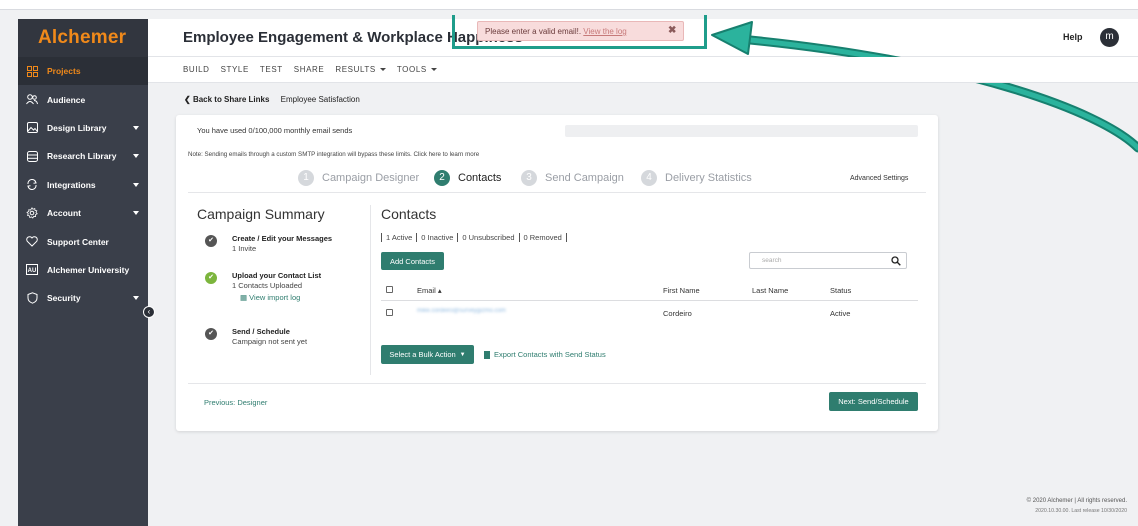  What do you see at coordinates (815, 260) in the screenshot?
I see `search-input` at bounding box center [815, 260].